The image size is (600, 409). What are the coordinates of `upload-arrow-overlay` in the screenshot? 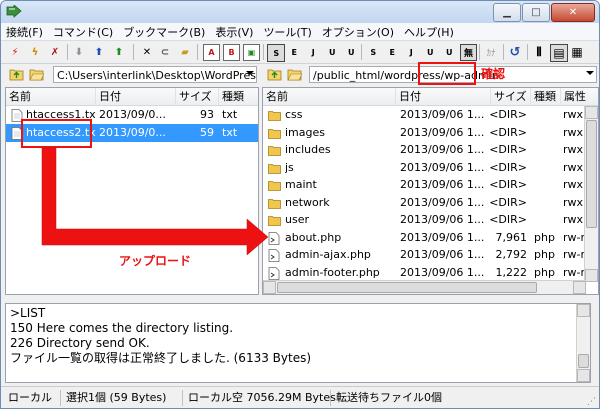 It's located at (155, 201).